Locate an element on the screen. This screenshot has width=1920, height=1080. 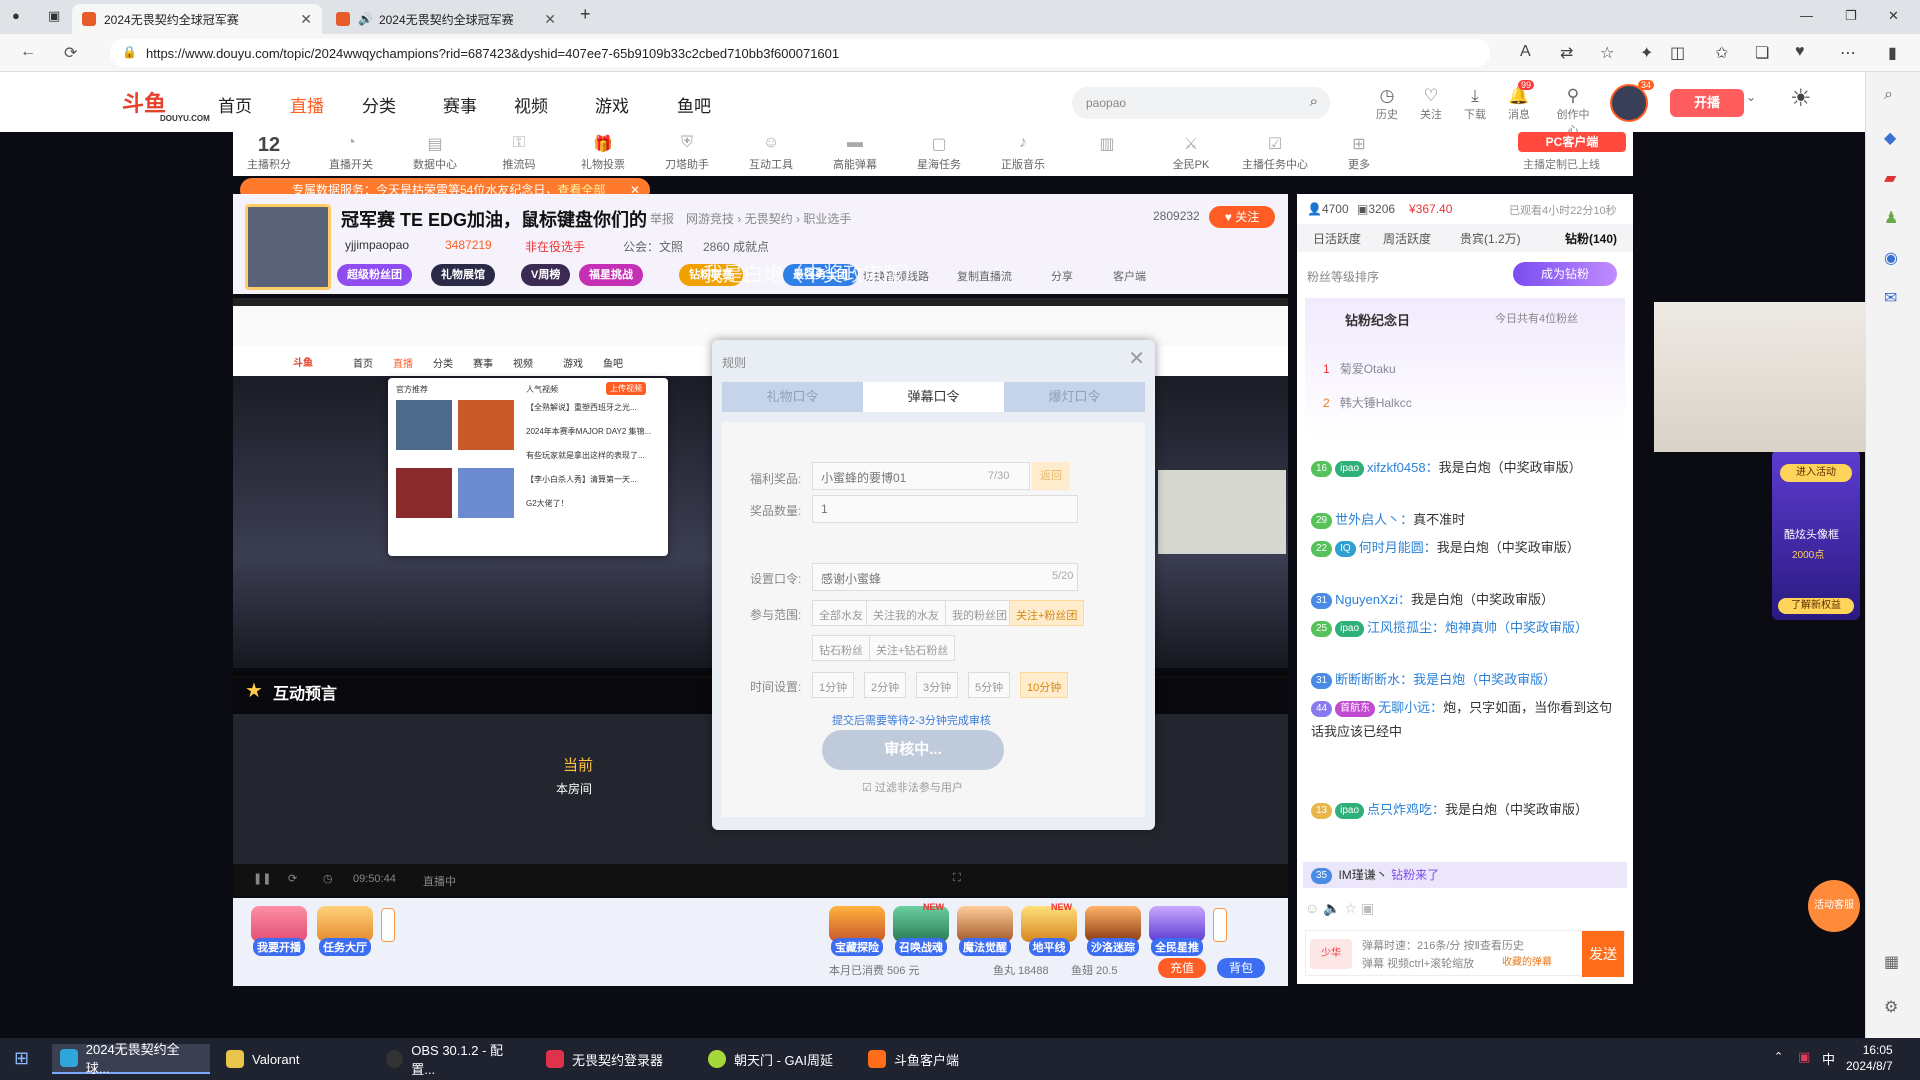
tool-pk: ⚔ 全民PK is located at coordinates (1191, 153).